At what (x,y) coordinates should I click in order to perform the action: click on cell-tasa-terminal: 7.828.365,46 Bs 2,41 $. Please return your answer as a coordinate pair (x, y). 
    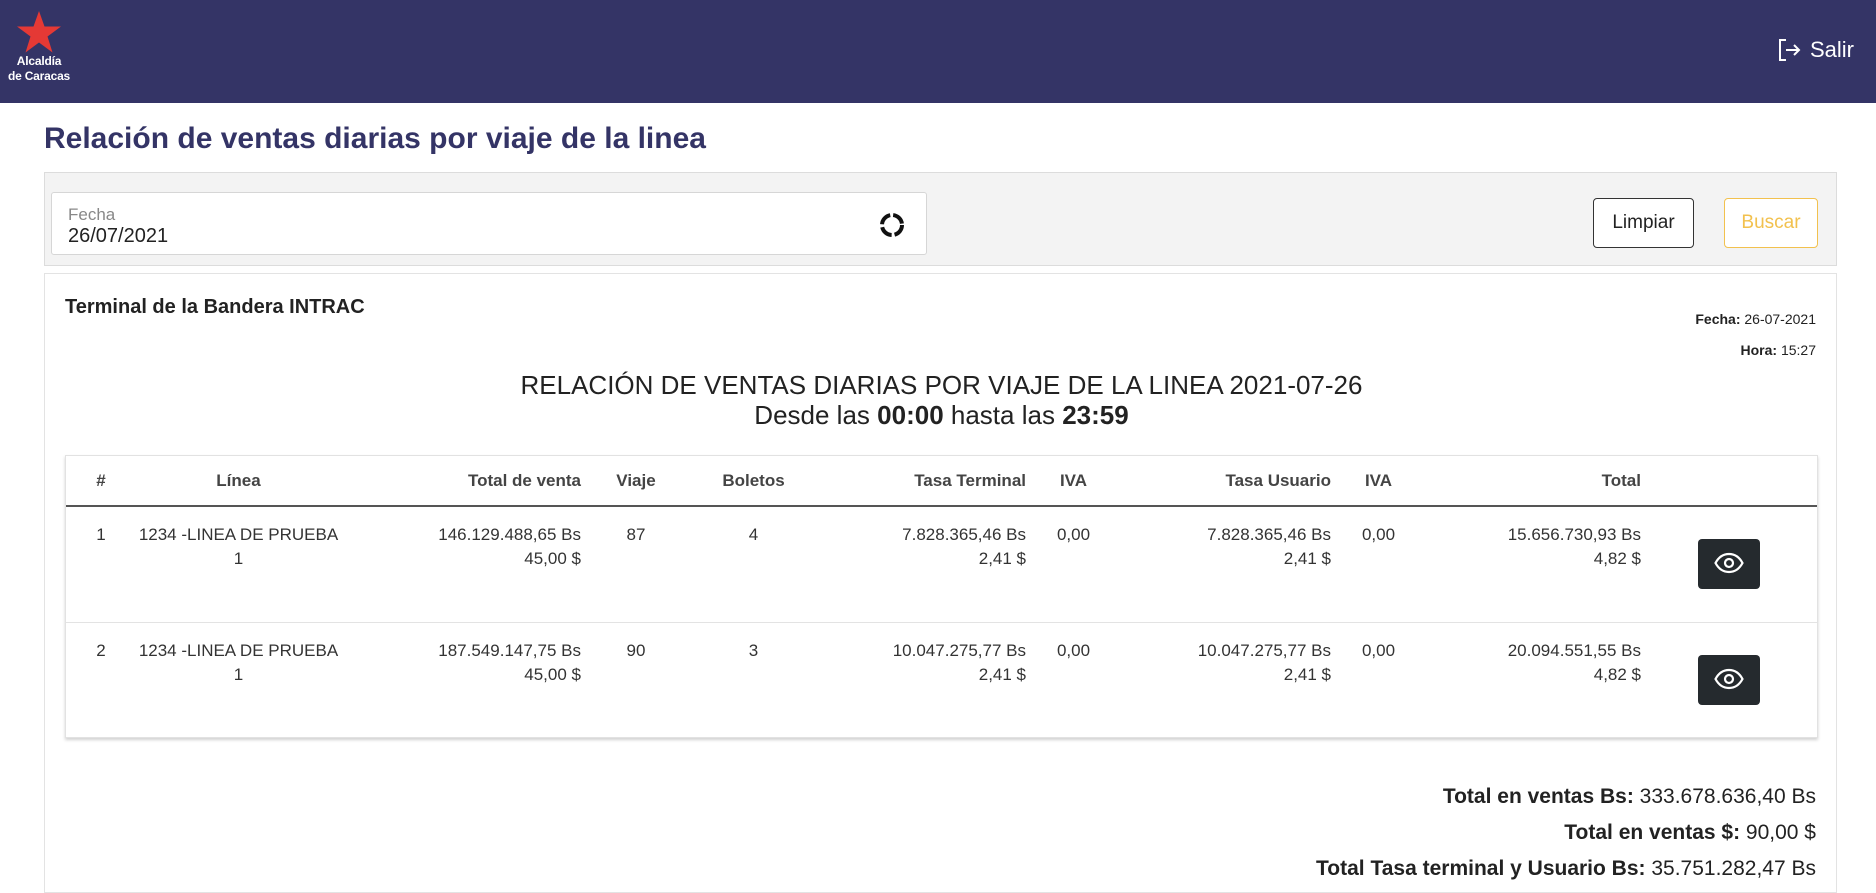
    Looking at the image, I should click on (921, 564).